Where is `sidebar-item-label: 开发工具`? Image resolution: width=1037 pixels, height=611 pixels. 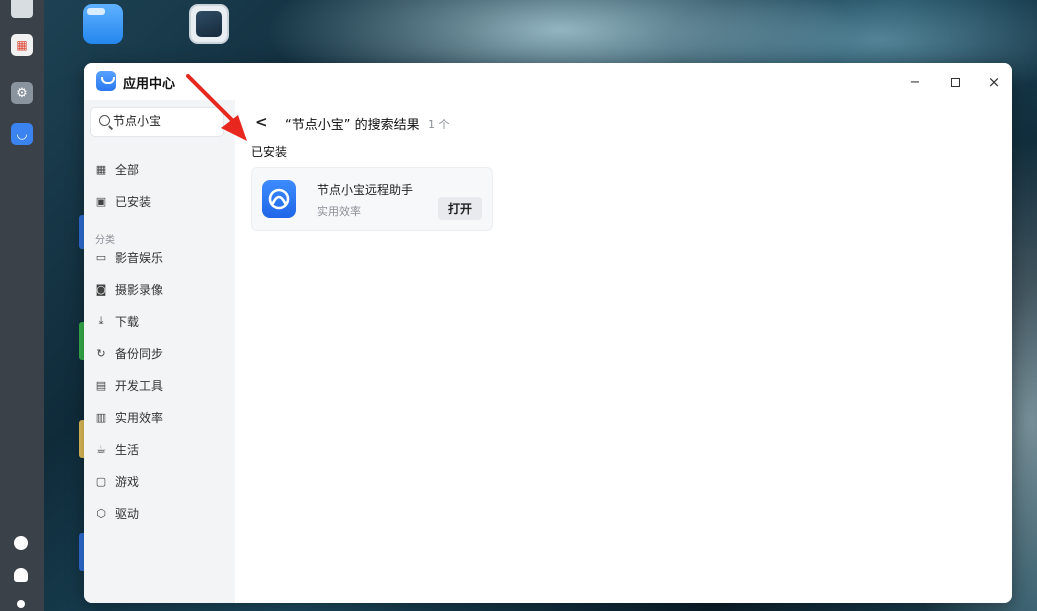
sidebar-item-label: 开发工具 is located at coordinates (139, 385).